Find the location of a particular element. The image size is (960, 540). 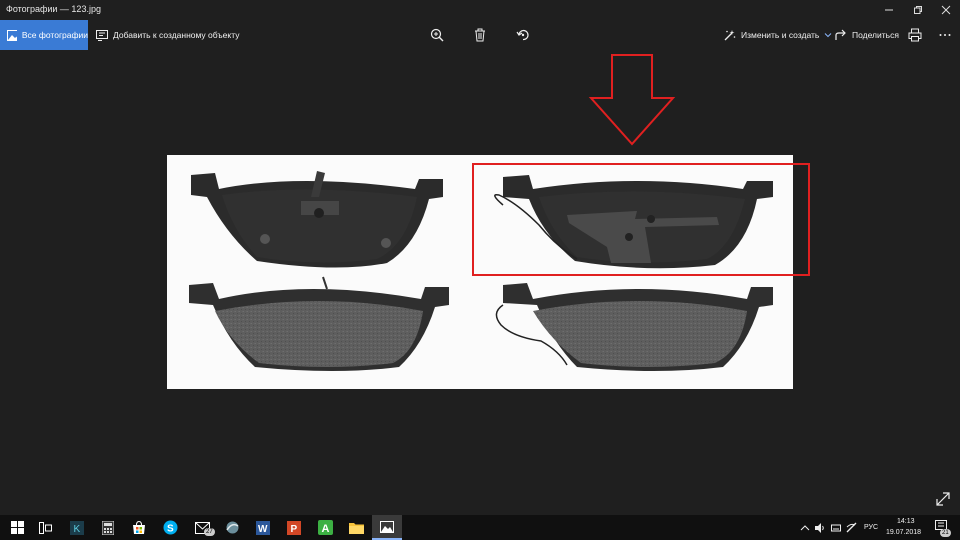

volume-icon is located at coordinates (820, 528).